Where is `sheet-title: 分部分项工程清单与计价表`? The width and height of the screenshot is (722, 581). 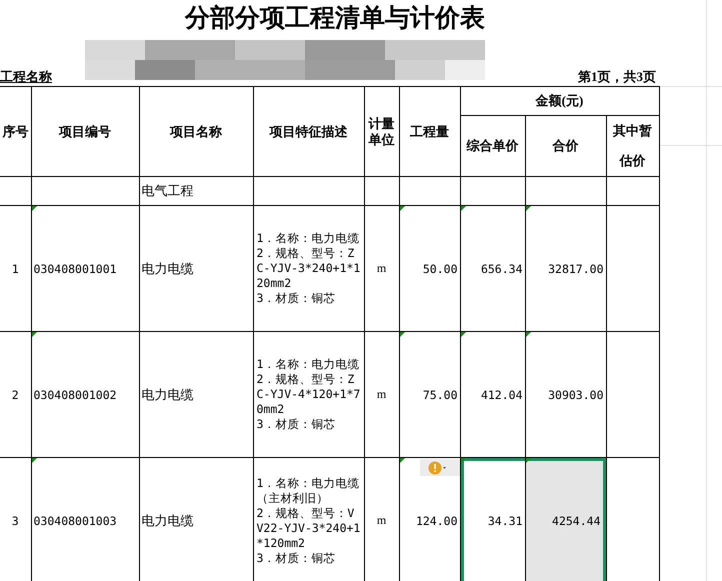 sheet-title: 分部分项工程清单与计价表 is located at coordinates (335, 18).